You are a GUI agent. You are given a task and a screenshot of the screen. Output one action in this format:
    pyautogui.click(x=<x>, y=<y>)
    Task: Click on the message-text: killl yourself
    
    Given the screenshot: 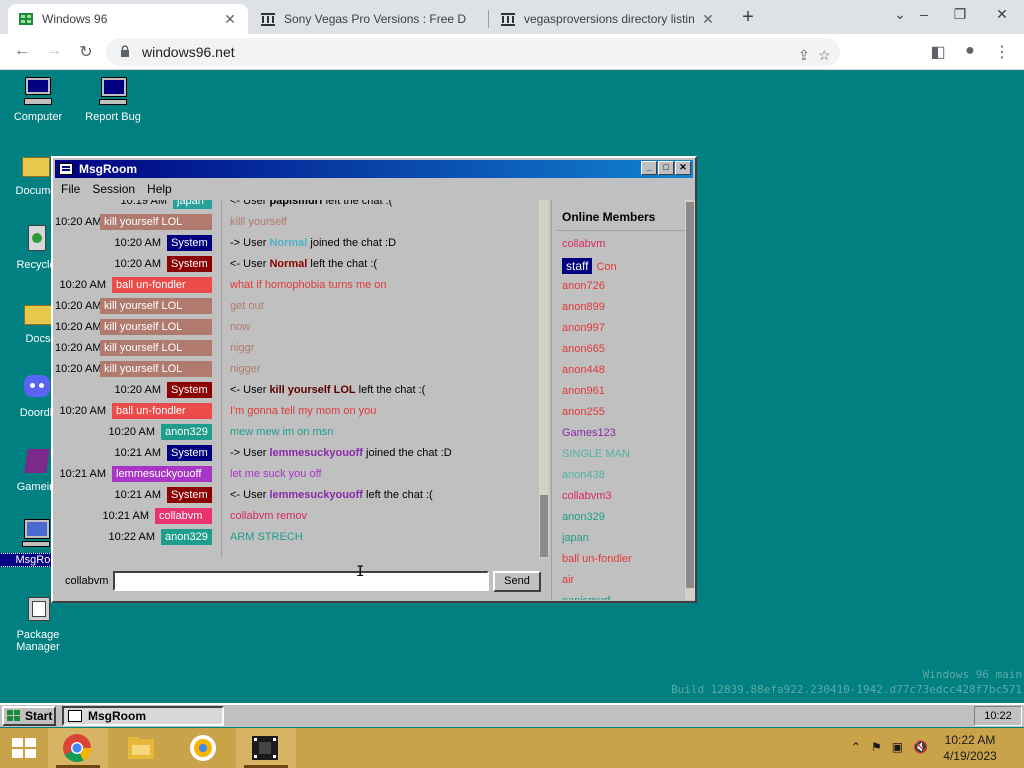 What is the action you would take?
    pyautogui.click(x=258, y=222)
    